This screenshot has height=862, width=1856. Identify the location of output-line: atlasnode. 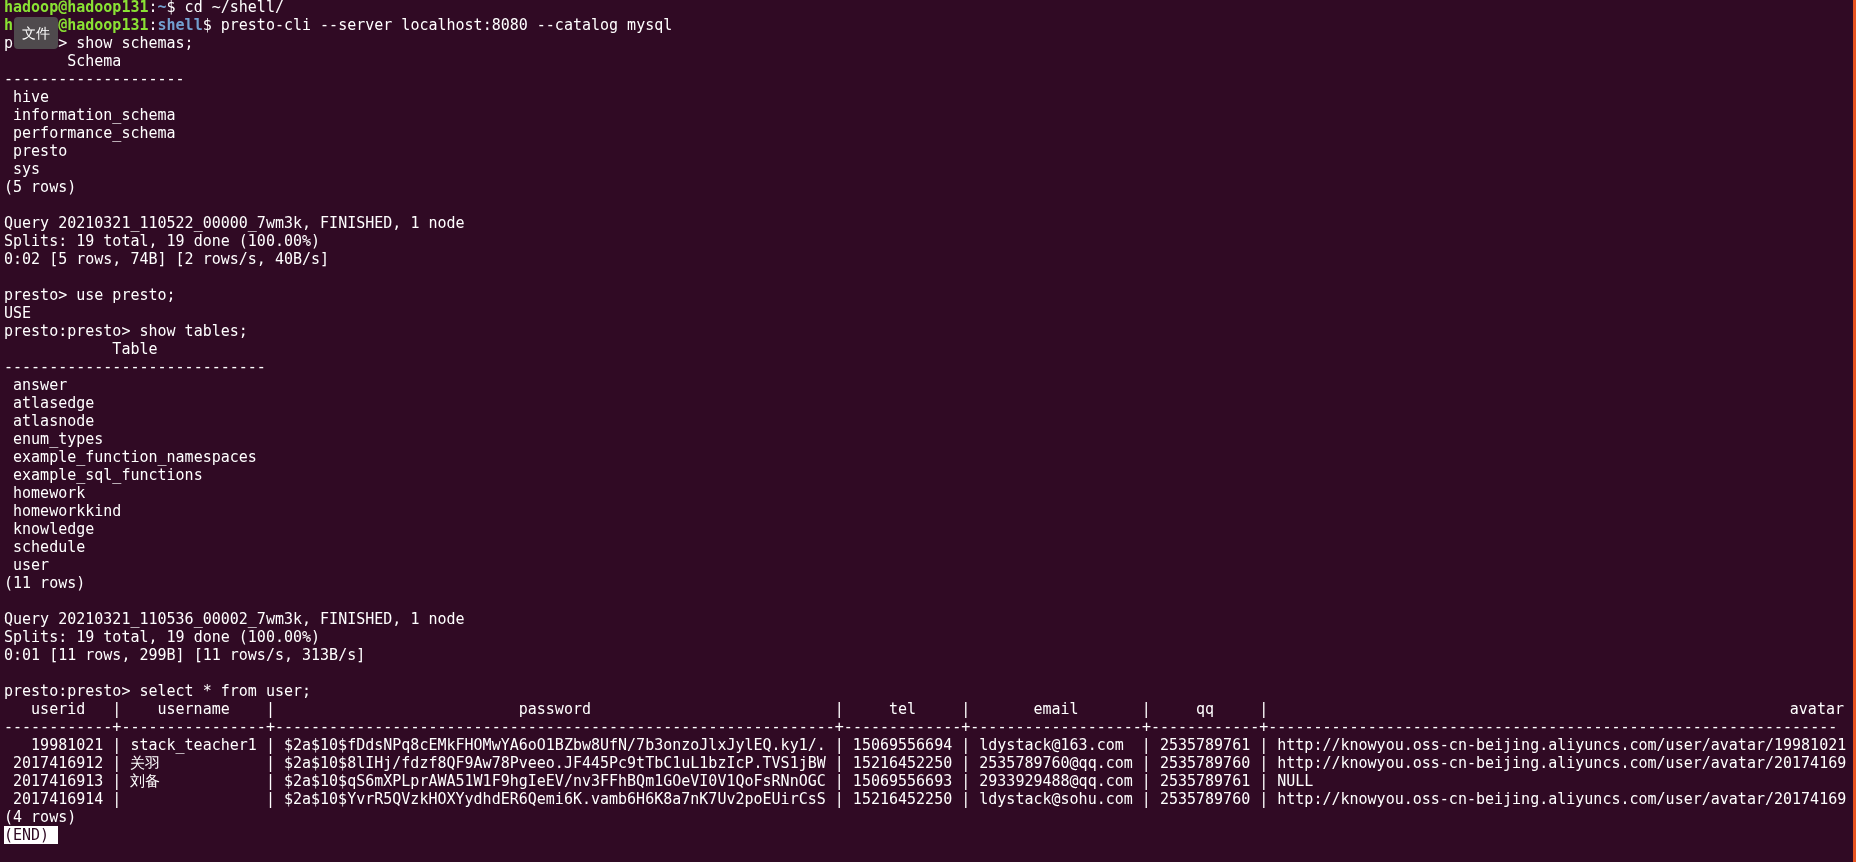
(54, 421).